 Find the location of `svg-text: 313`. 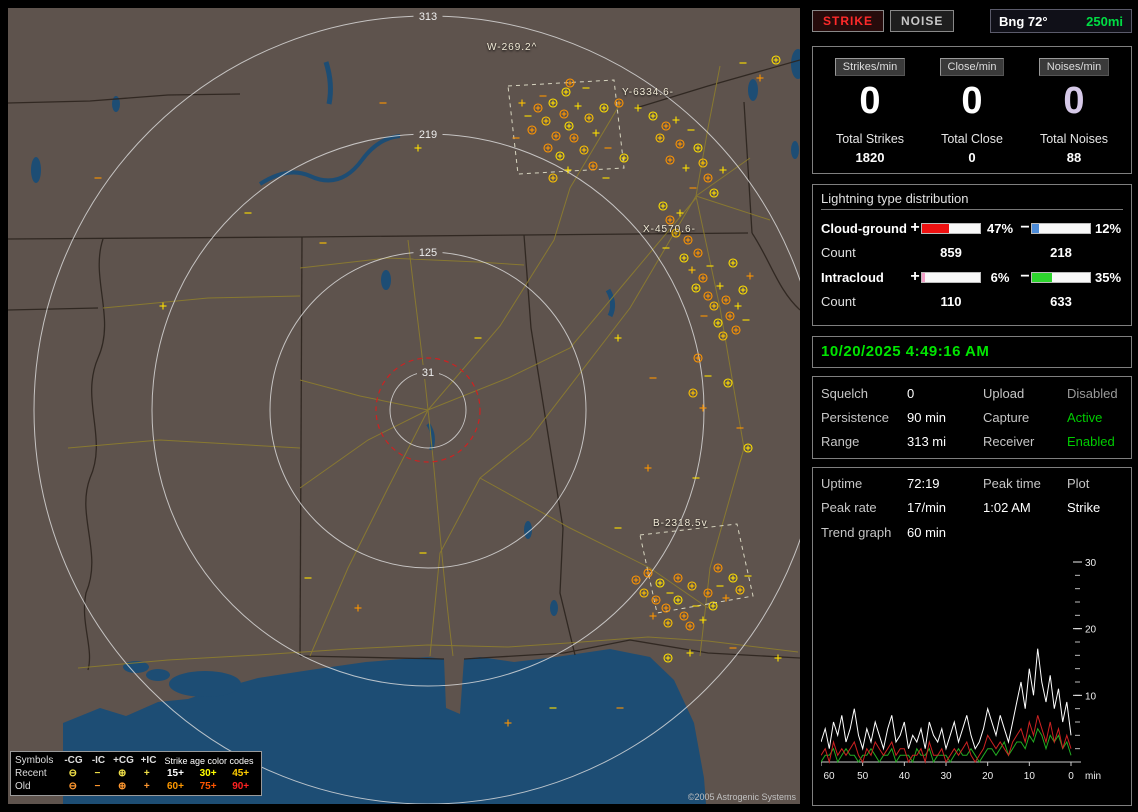

svg-text: 313 is located at coordinates (428, 17).